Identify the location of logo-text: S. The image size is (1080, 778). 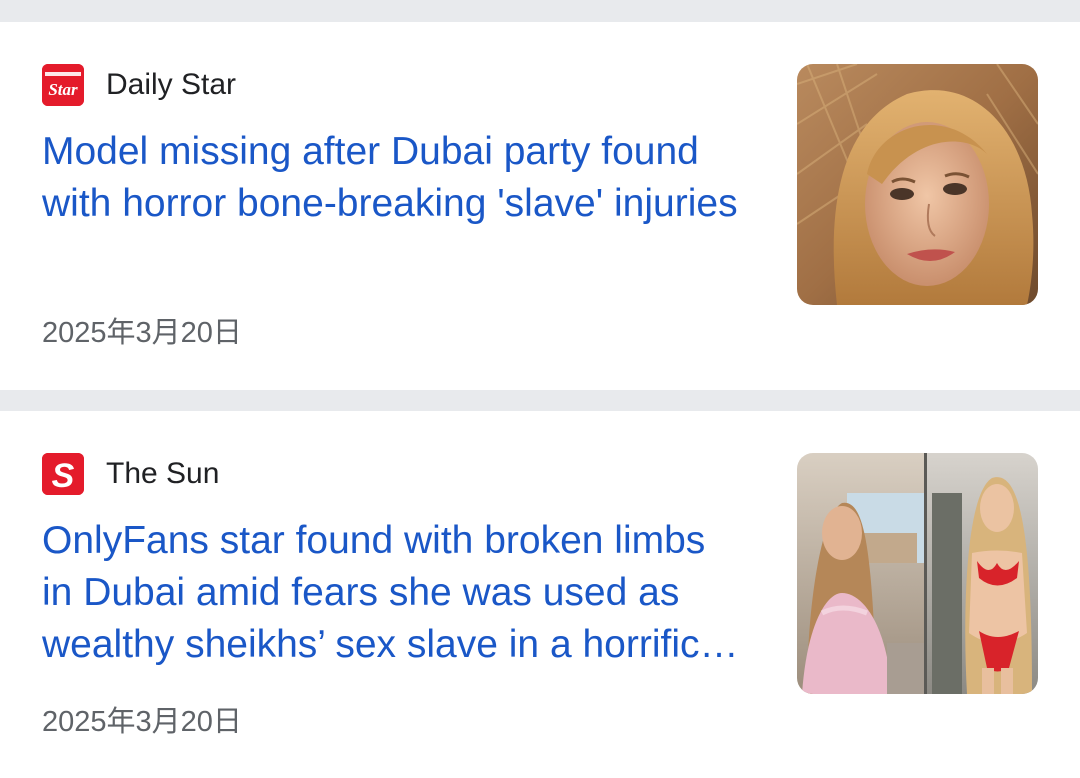
(63, 476).